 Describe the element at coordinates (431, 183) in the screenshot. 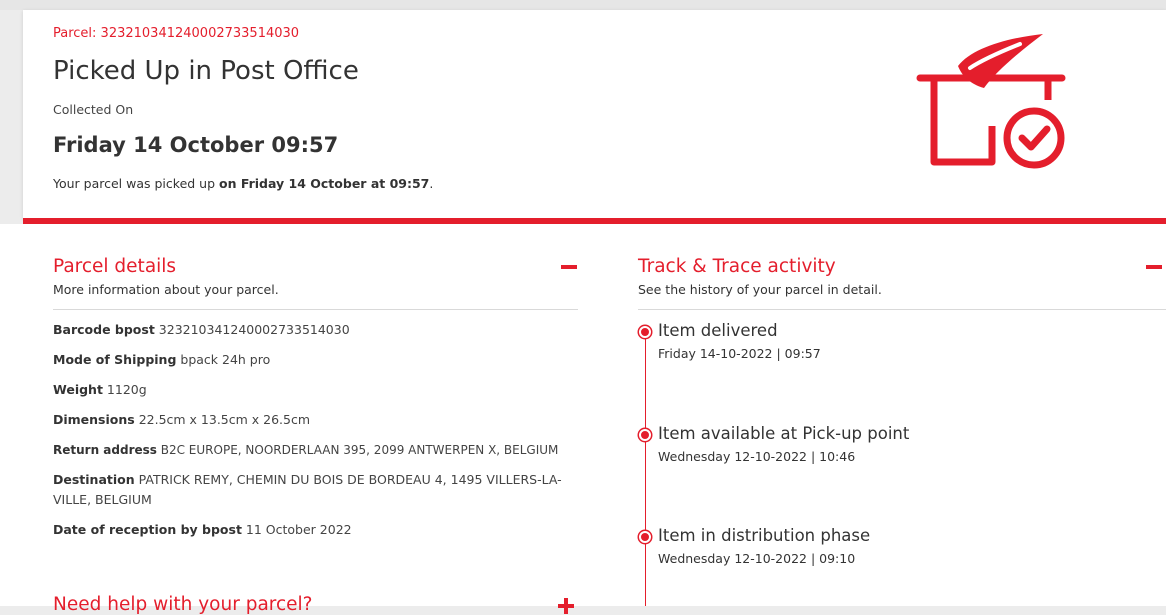

I see `pickup-message-suffix: .` at that location.